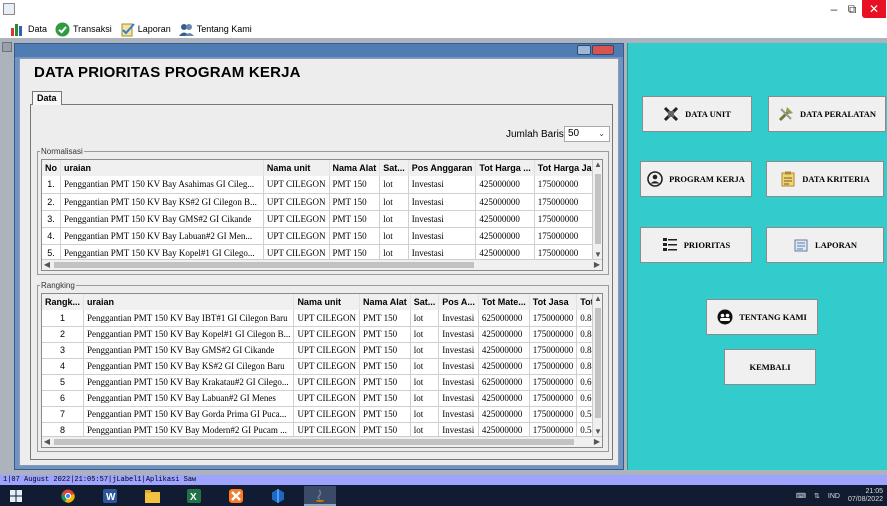 The width and height of the screenshot is (887, 506). I want to click on normalisasi-column-header: Pos Anggaran, so click(442, 168).